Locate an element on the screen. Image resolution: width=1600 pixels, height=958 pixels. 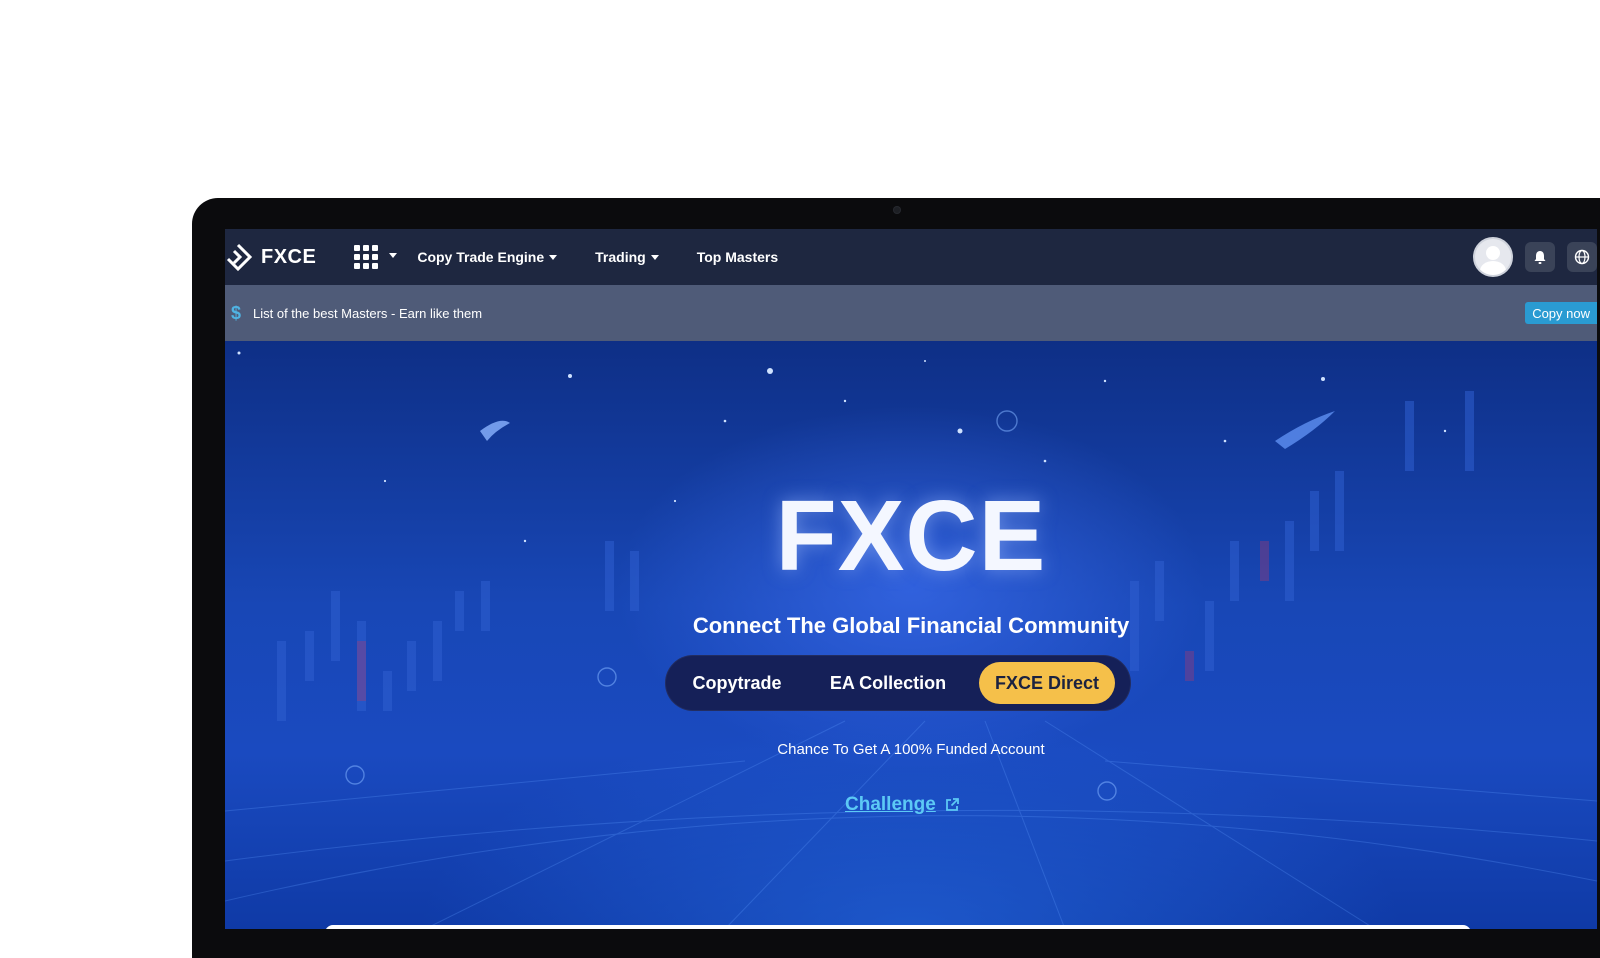
external-link-icon is located at coordinates (952, 804).